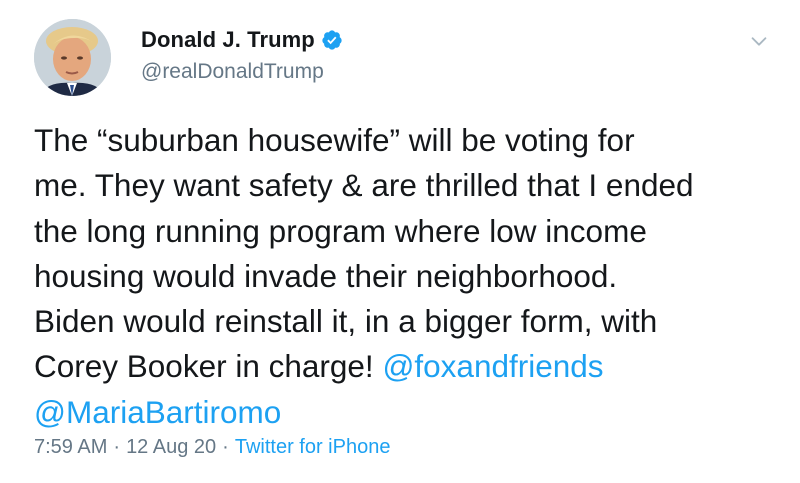 Image resolution: width=800 pixels, height=483 pixels. What do you see at coordinates (171, 447) in the screenshot?
I see `tweet-date: 12 Aug 20` at bounding box center [171, 447].